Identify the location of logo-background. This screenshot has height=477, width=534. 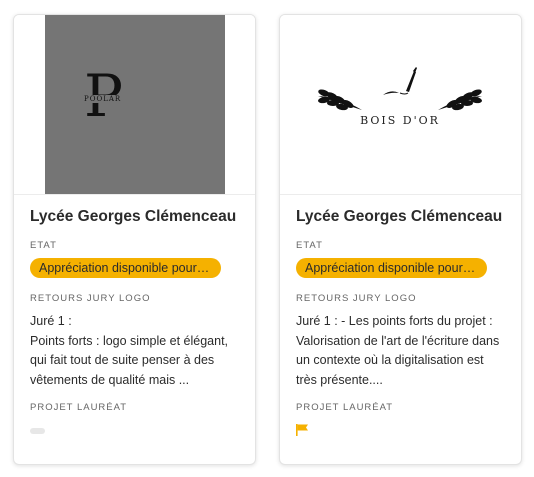
(135, 104).